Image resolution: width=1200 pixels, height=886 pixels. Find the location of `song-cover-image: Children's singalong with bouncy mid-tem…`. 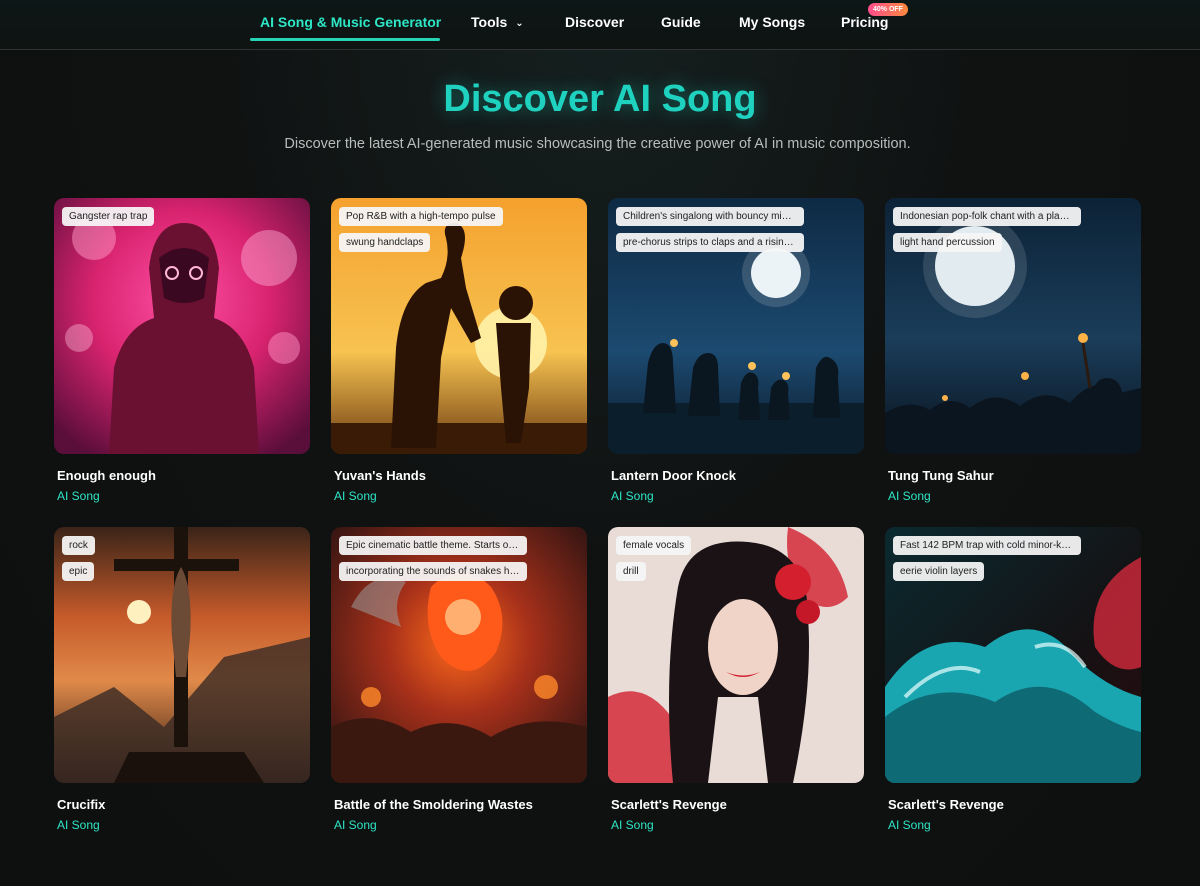

song-cover-image: Children's singalong with bouncy mid-tem… is located at coordinates (736, 326).